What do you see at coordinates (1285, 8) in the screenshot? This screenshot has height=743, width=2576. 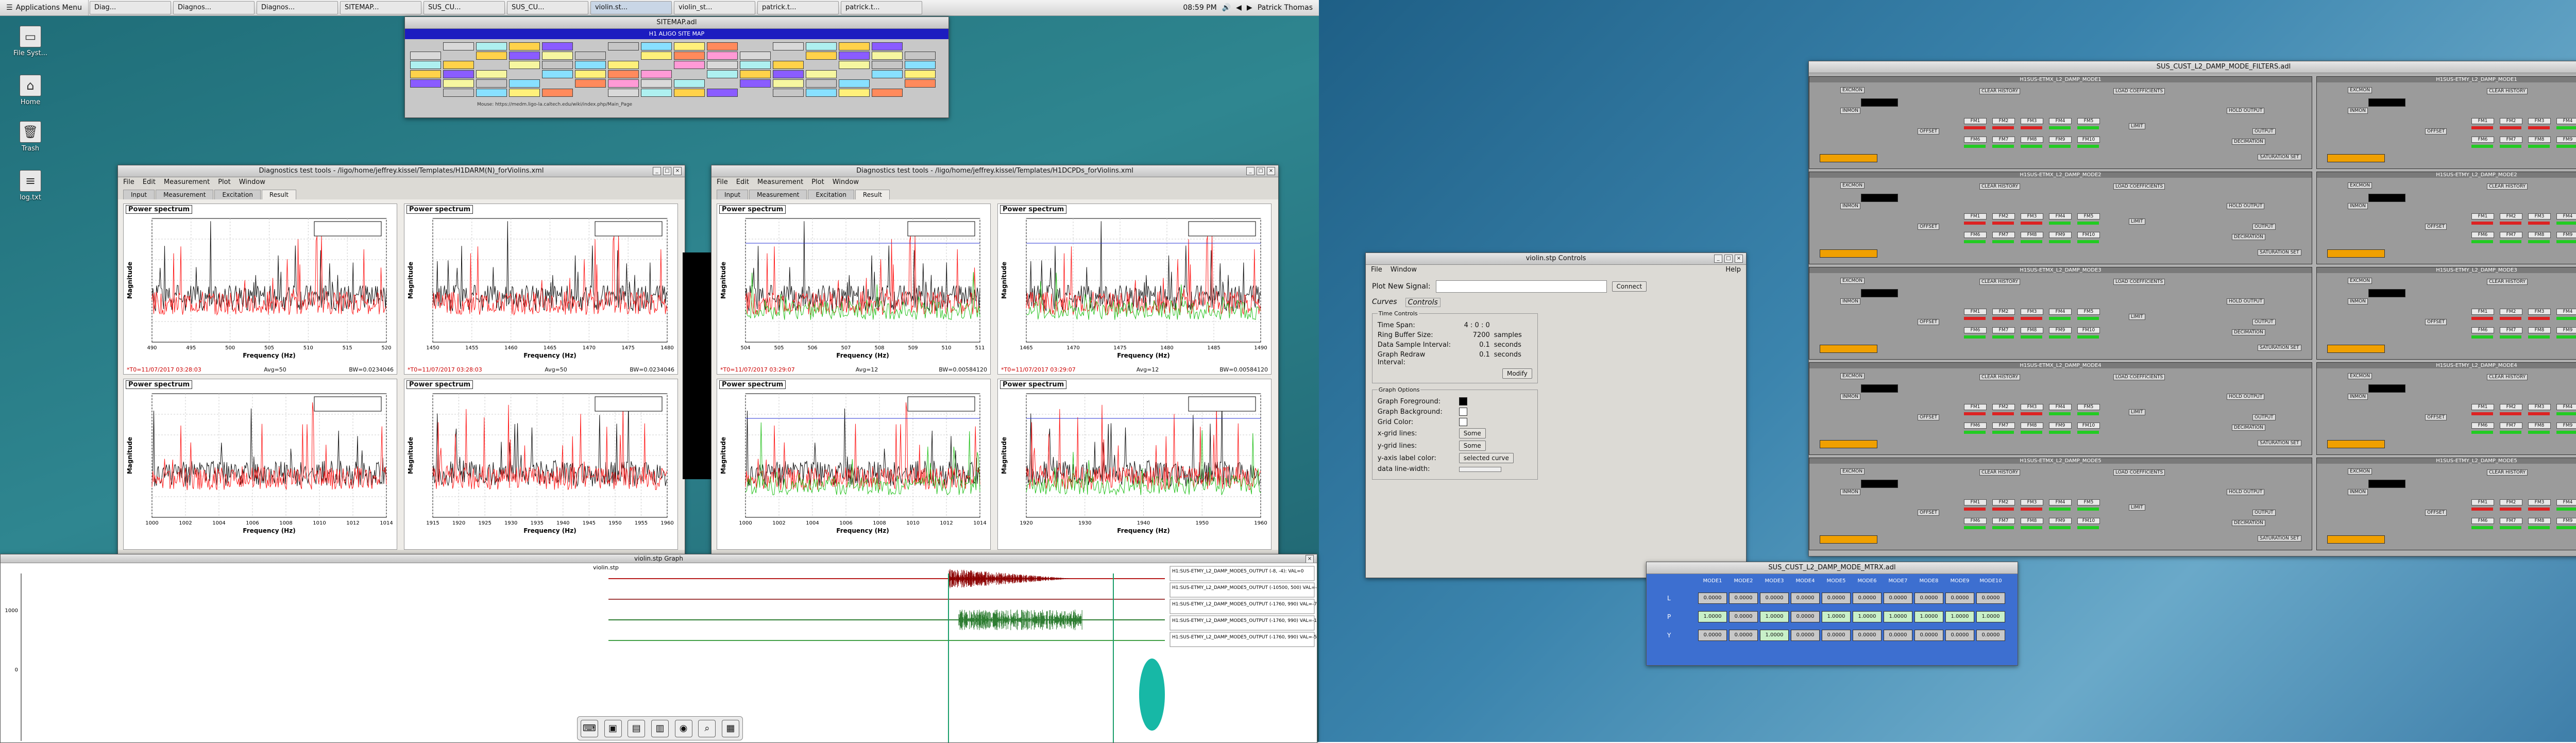 I see `user-name: Patrick Thomas` at bounding box center [1285, 8].